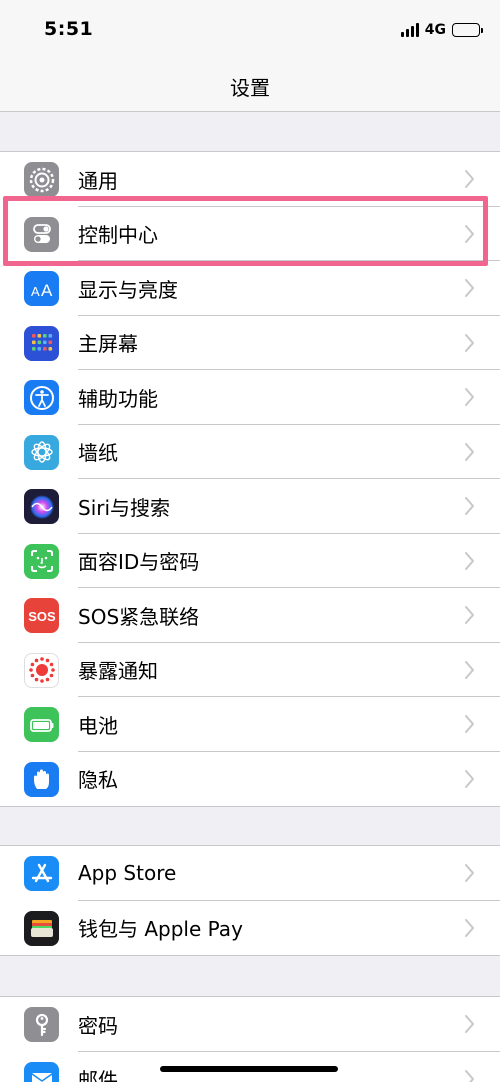 The image size is (500, 1082). What do you see at coordinates (250, 615) in the screenshot?
I see `settings-row-sos: SOS SOS紧急联络` at bounding box center [250, 615].